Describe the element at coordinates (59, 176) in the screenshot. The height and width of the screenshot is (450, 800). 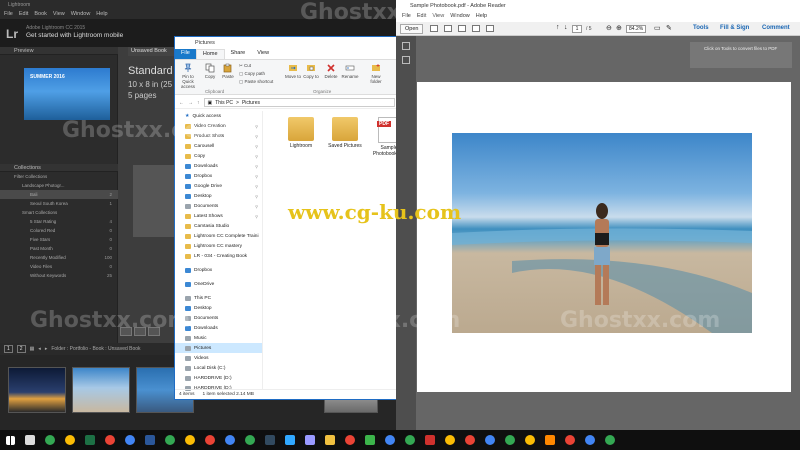
I see `collection-item: Filter Collections` at that location.